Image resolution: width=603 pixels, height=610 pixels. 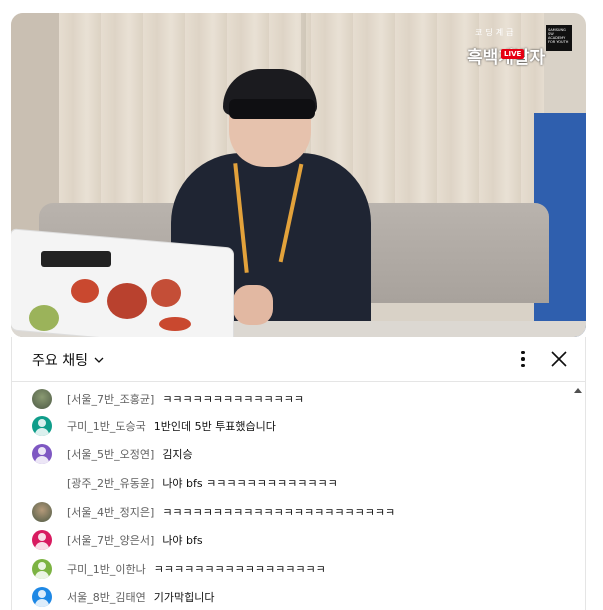 I want to click on chat-message: [광주_2반_유동윤] 나야 bfs ㅋㅋㅋㅋㅋㅋㅋㅋㅋㅋㅋㅋㅋ, so click(x=185, y=483).